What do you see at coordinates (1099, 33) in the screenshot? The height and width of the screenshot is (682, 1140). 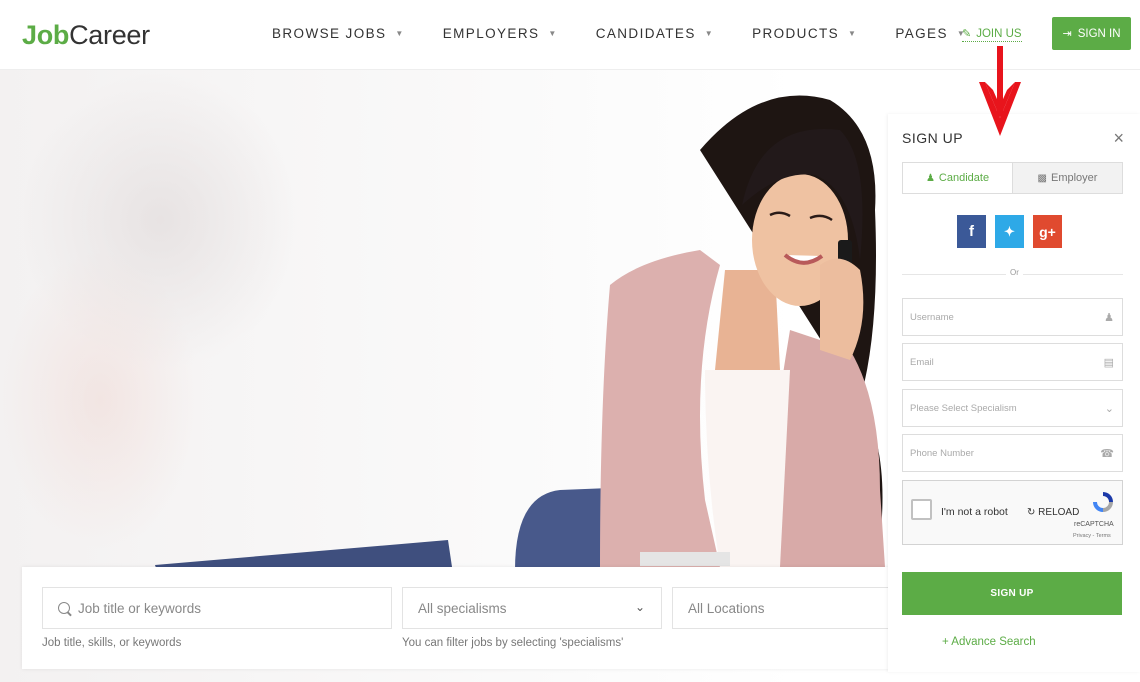 I see `sign-in-label: SIGN IN` at bounding box center [1099, 33].